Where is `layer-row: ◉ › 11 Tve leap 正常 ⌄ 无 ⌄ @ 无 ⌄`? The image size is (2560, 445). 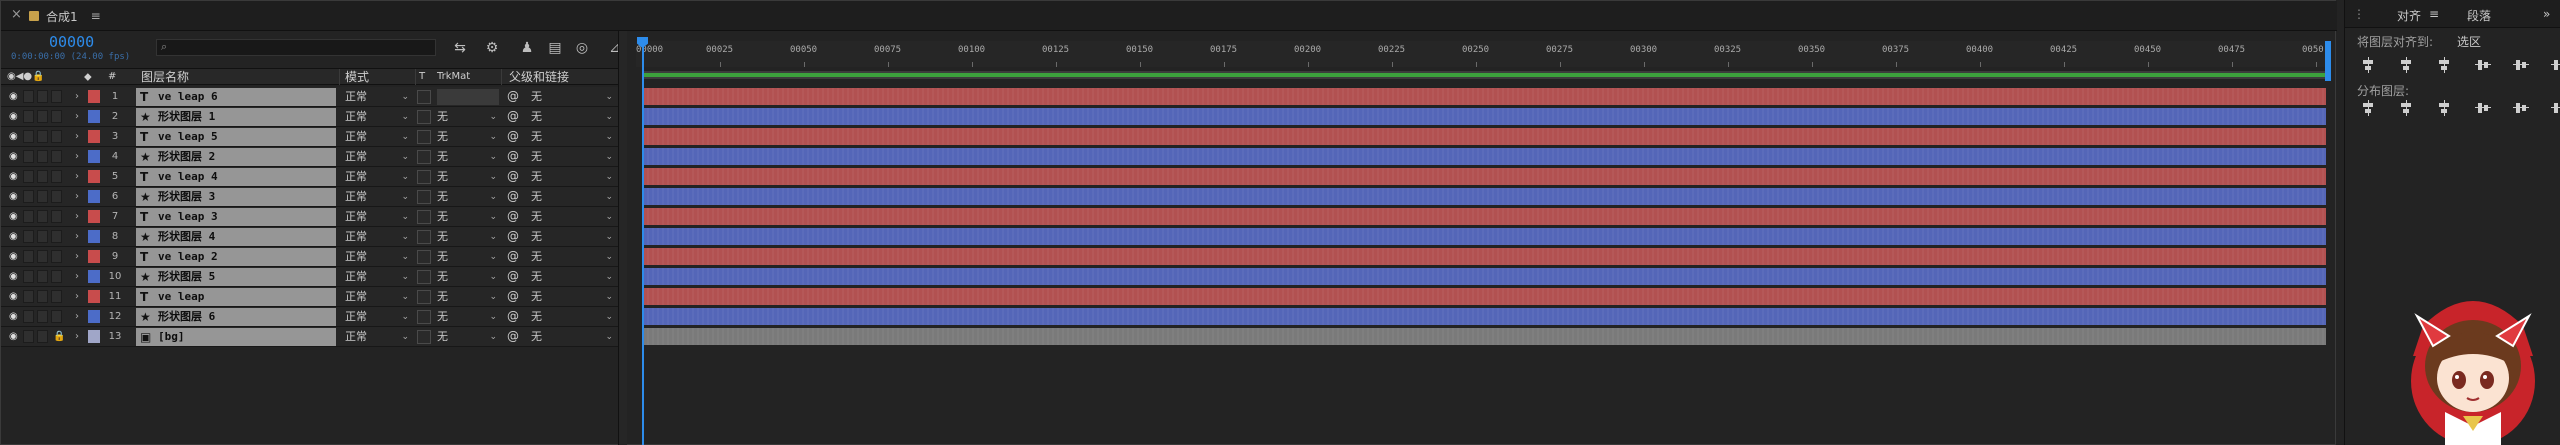
layer-row: ◉ › 11 Tve leap 正常 ⌄ 无 ⌄ @ 无 ⌄ is located at coordinates (314, 297).